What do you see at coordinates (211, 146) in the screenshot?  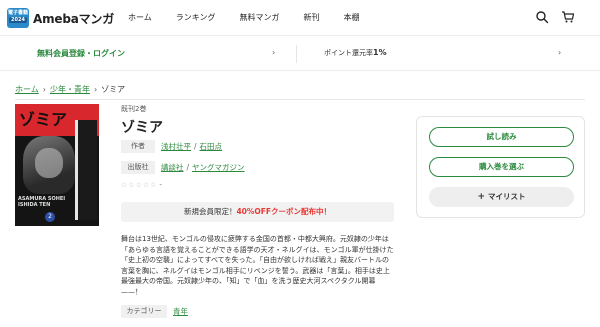 I see `author-link-2: 石田点` at bounding box center [211, 146].